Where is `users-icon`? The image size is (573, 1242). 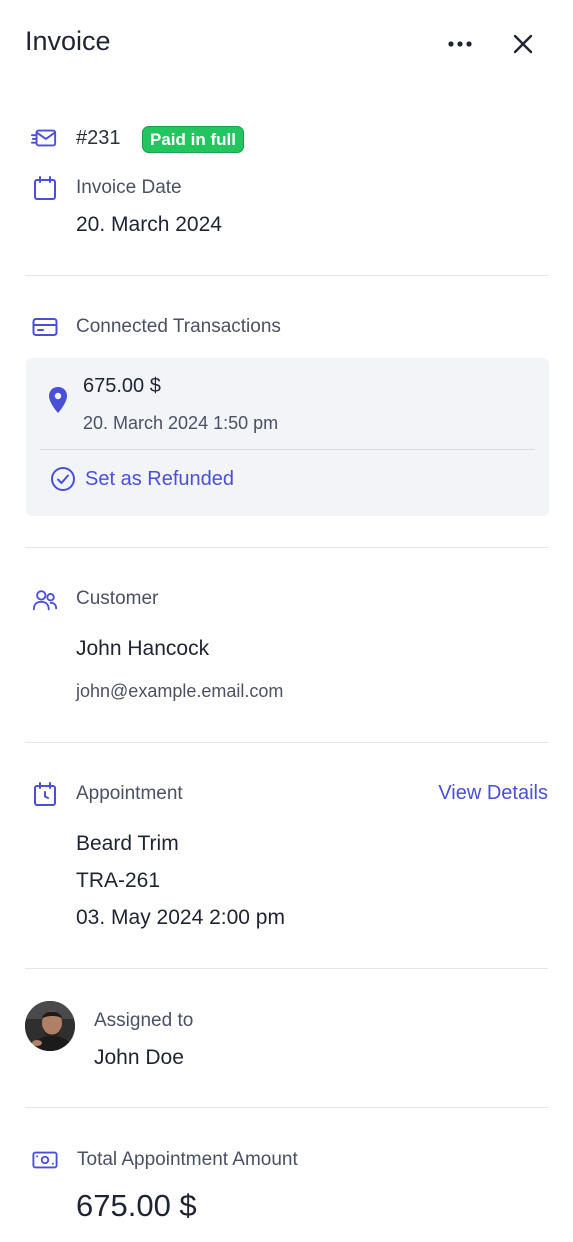 users-icon is located at coordinates (45, 600).